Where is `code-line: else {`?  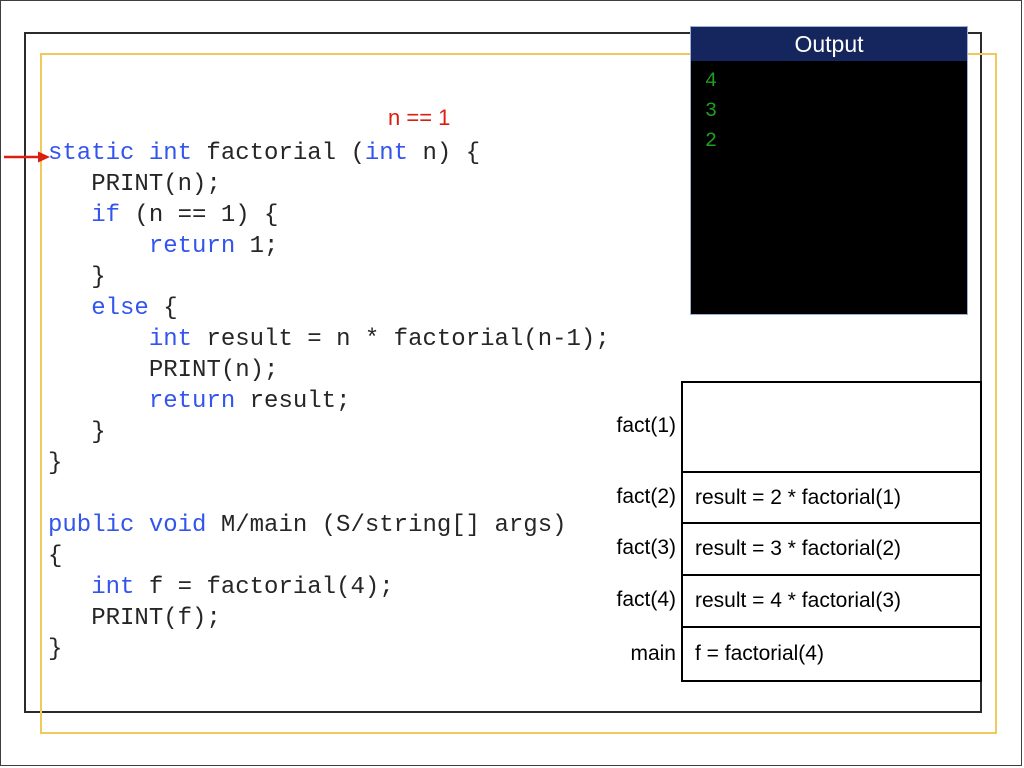 code-line: else { is located at coordinates (134, 308).